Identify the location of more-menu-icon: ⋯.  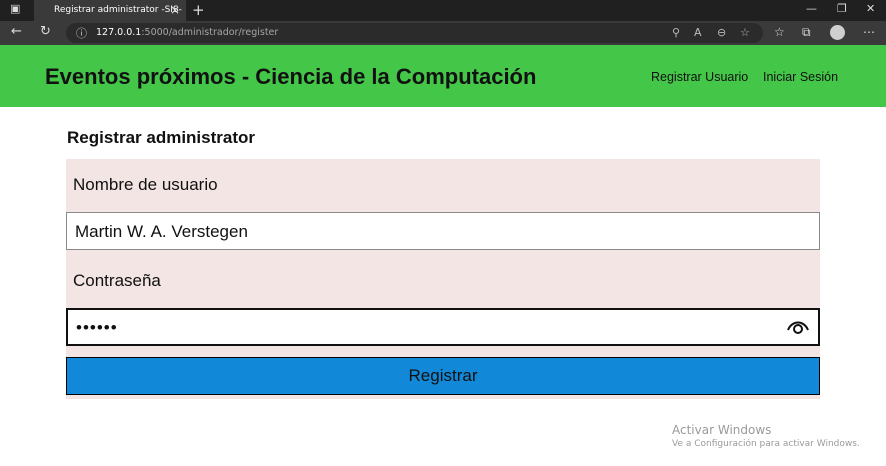
(869, 32).